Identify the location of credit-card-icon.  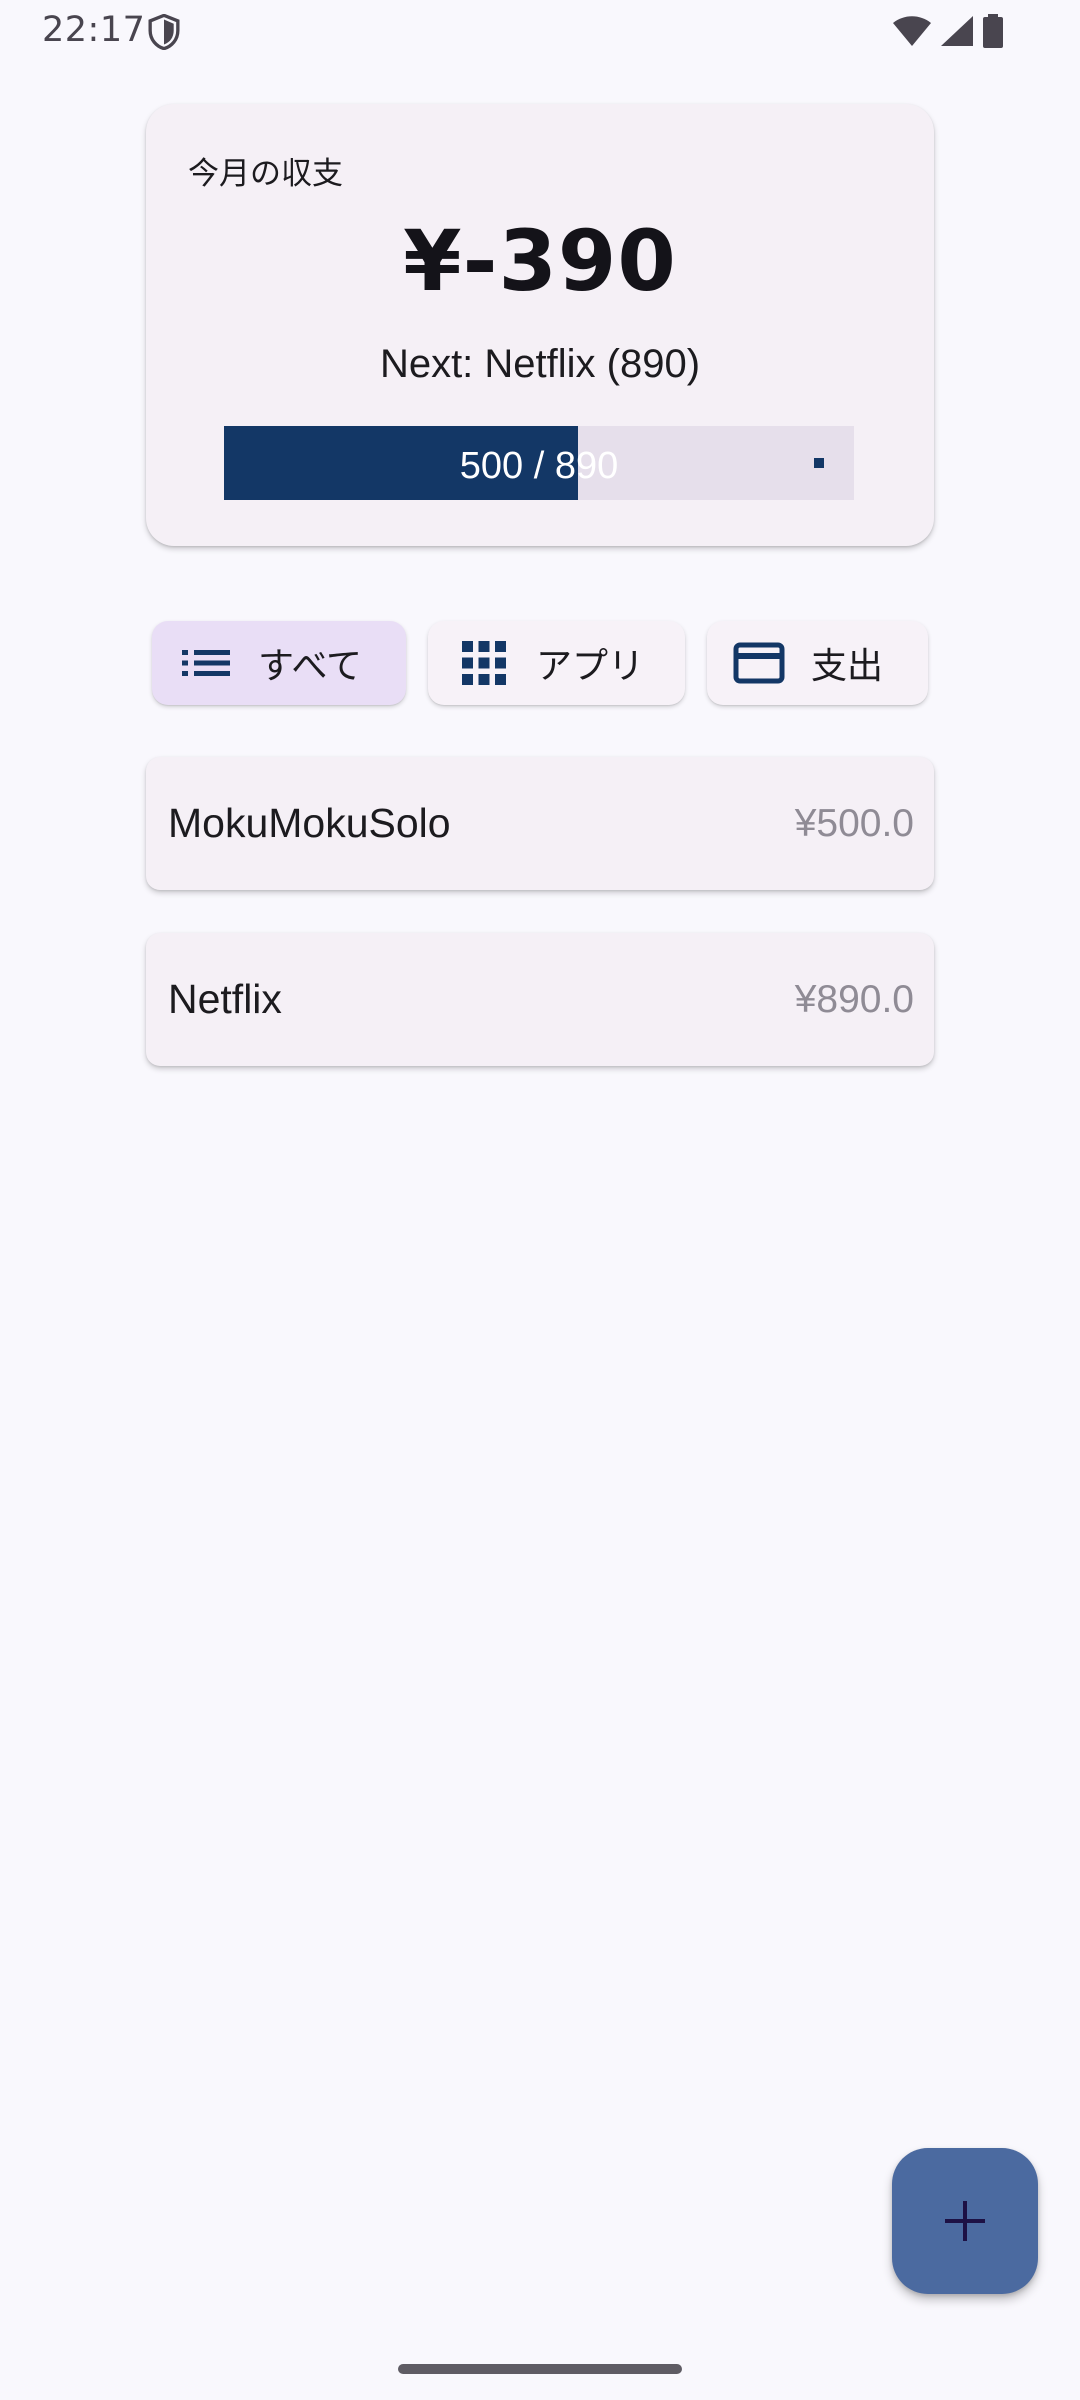
(759, 663).